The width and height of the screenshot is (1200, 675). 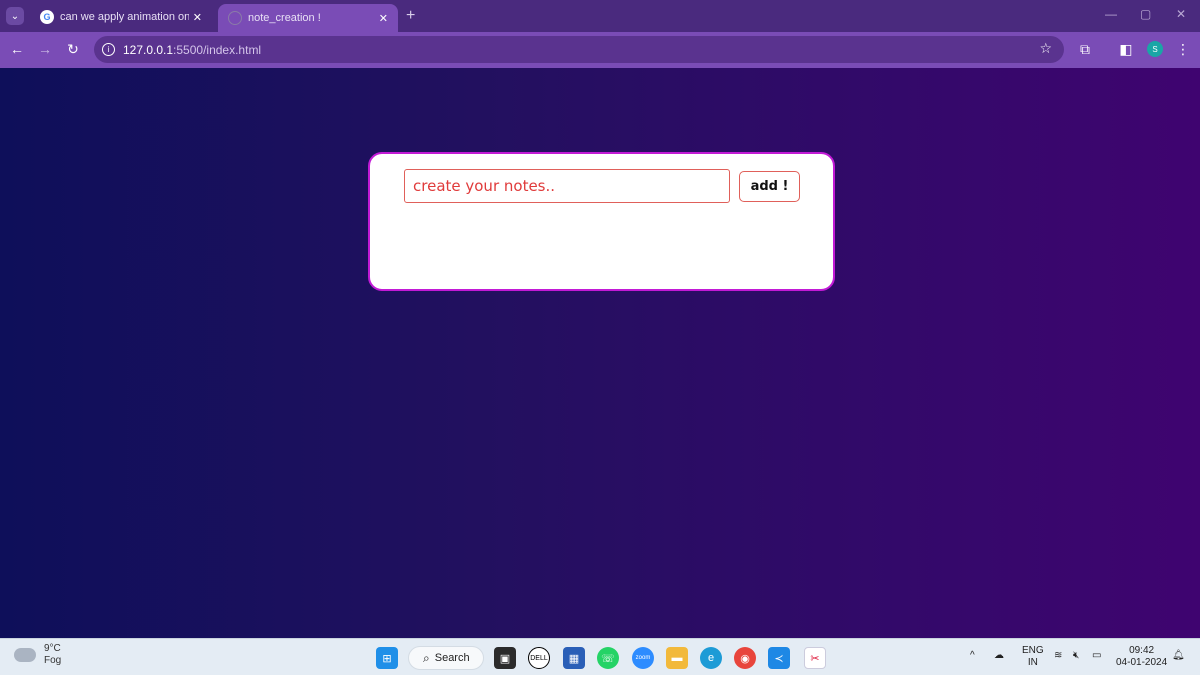 I want to click on tab-title: note_creation !, so click(x=284, y=18).